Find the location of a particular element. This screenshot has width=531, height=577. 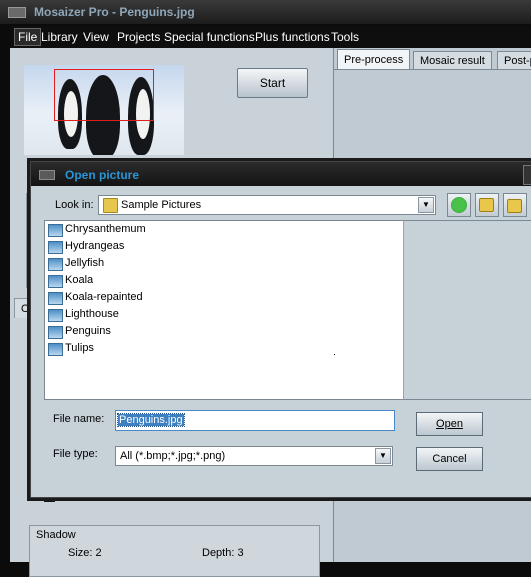

file-name: Hydrangeas is located at coordinates (95, 246).